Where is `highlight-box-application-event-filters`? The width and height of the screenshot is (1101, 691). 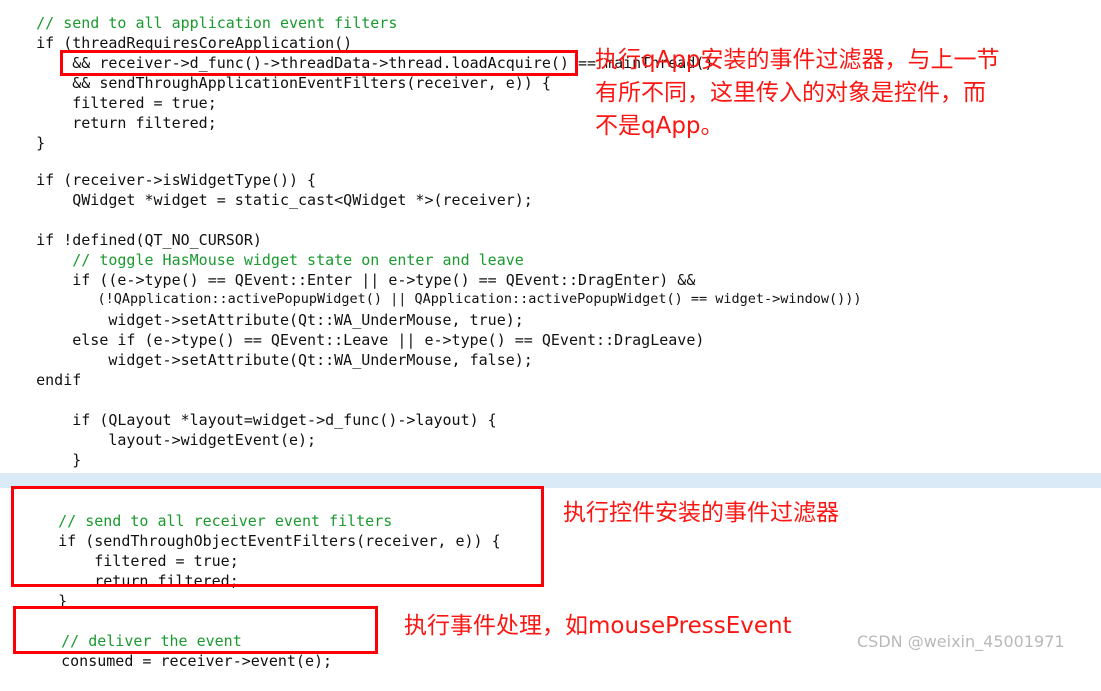 highlight-box-application-event-filters is located at coordinates (319, 63).